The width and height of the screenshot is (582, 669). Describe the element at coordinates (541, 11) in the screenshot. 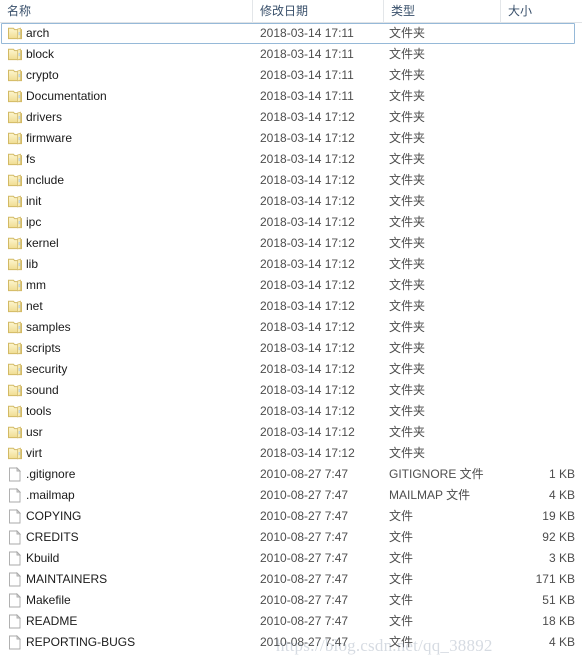

I see `column-header-size: 大小` at that location.